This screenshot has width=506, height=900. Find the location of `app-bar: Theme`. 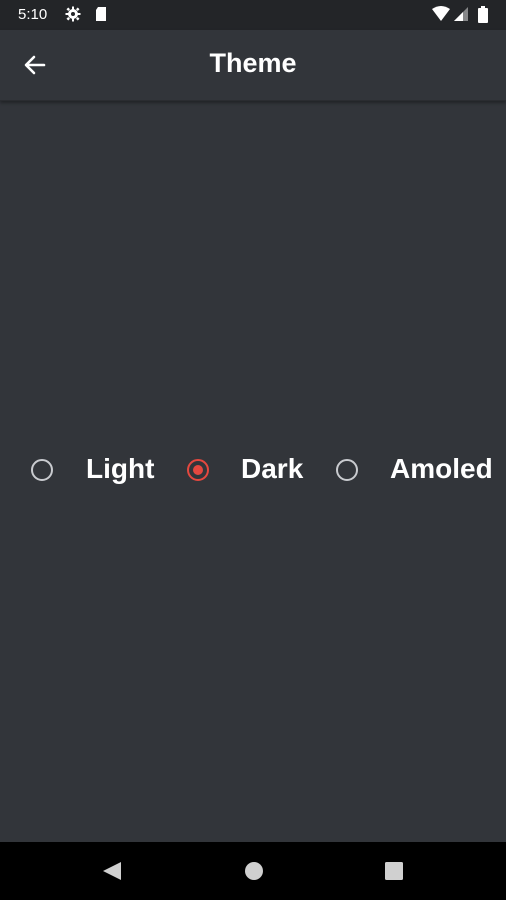

app-bar: Theme is located at coordinates (253, 65).